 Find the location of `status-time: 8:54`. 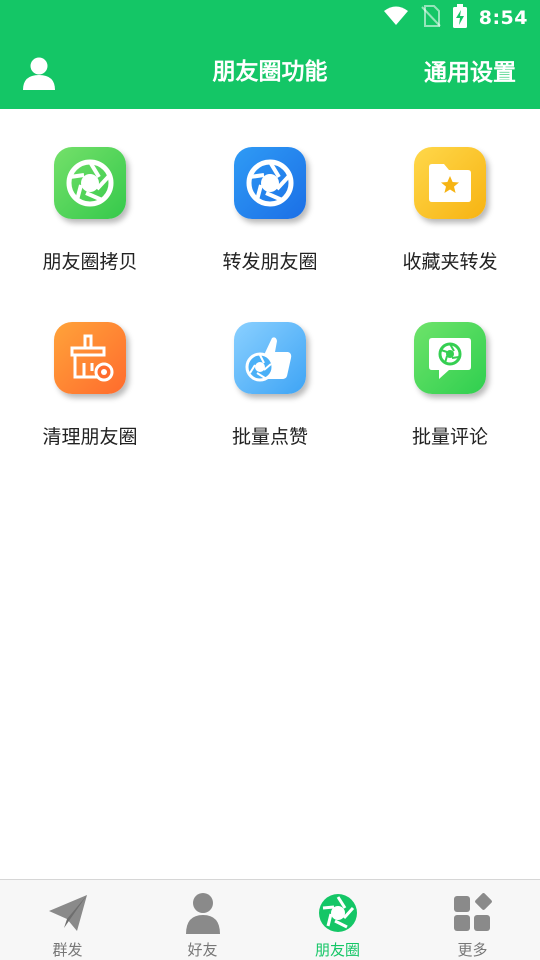

status-time: 8:54 is located at coordinates (503, 18).